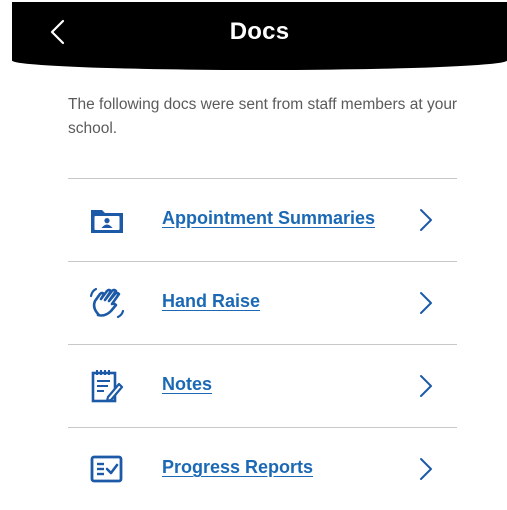 Image resolution: width=507 pixels, height=510 pixels. I want to click on doc-label: Notes, so click(187, 384).